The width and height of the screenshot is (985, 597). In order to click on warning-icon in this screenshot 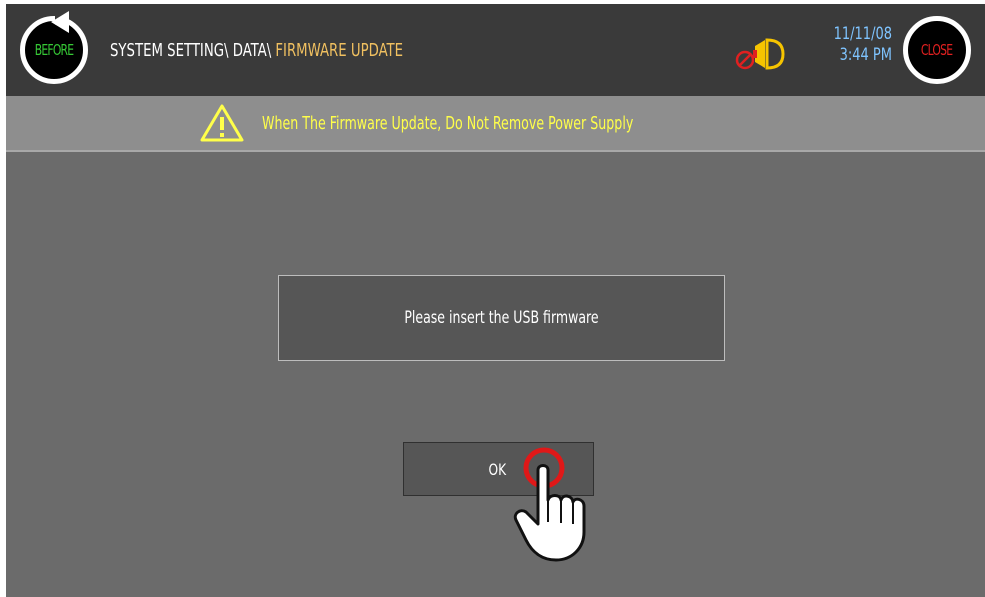, I will do `click(222, 123)`.